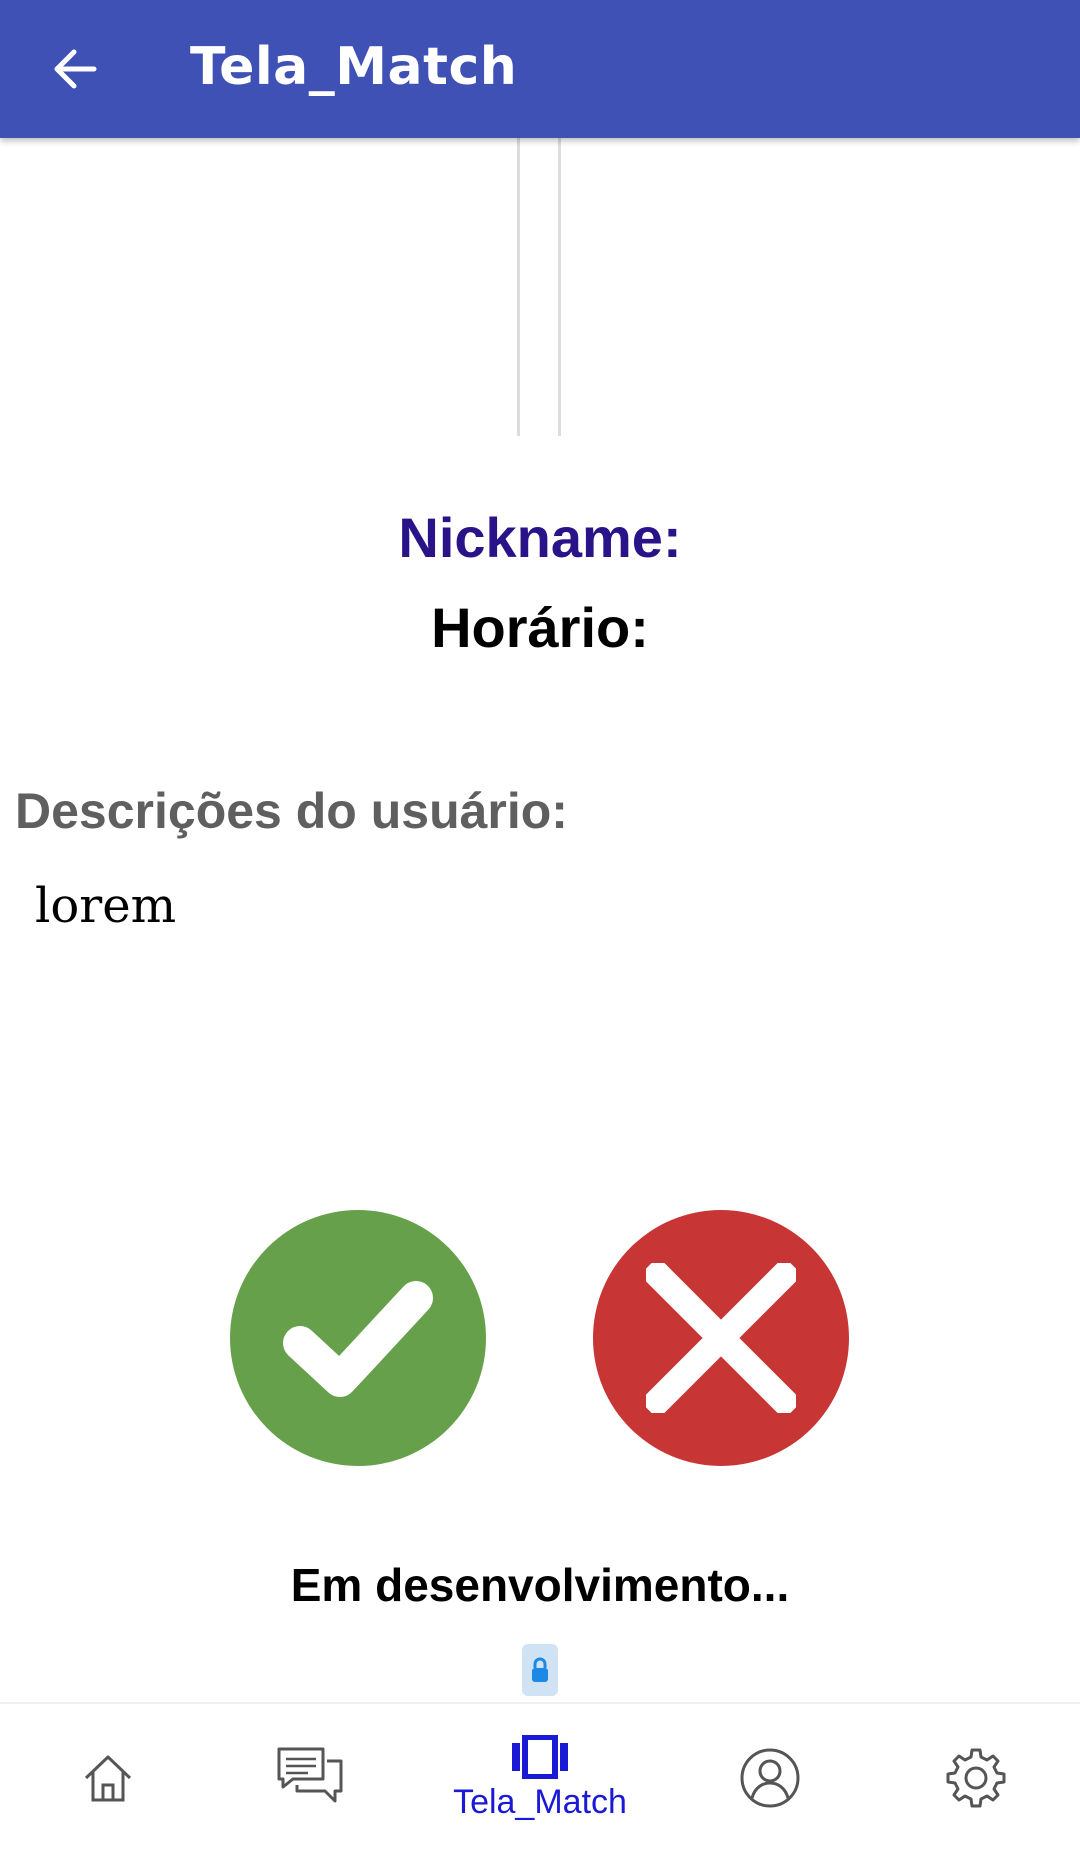 Image resolution: width=1080 pixels, height=1852 pixels. I want to click on reject-button, so click(721, 1338).